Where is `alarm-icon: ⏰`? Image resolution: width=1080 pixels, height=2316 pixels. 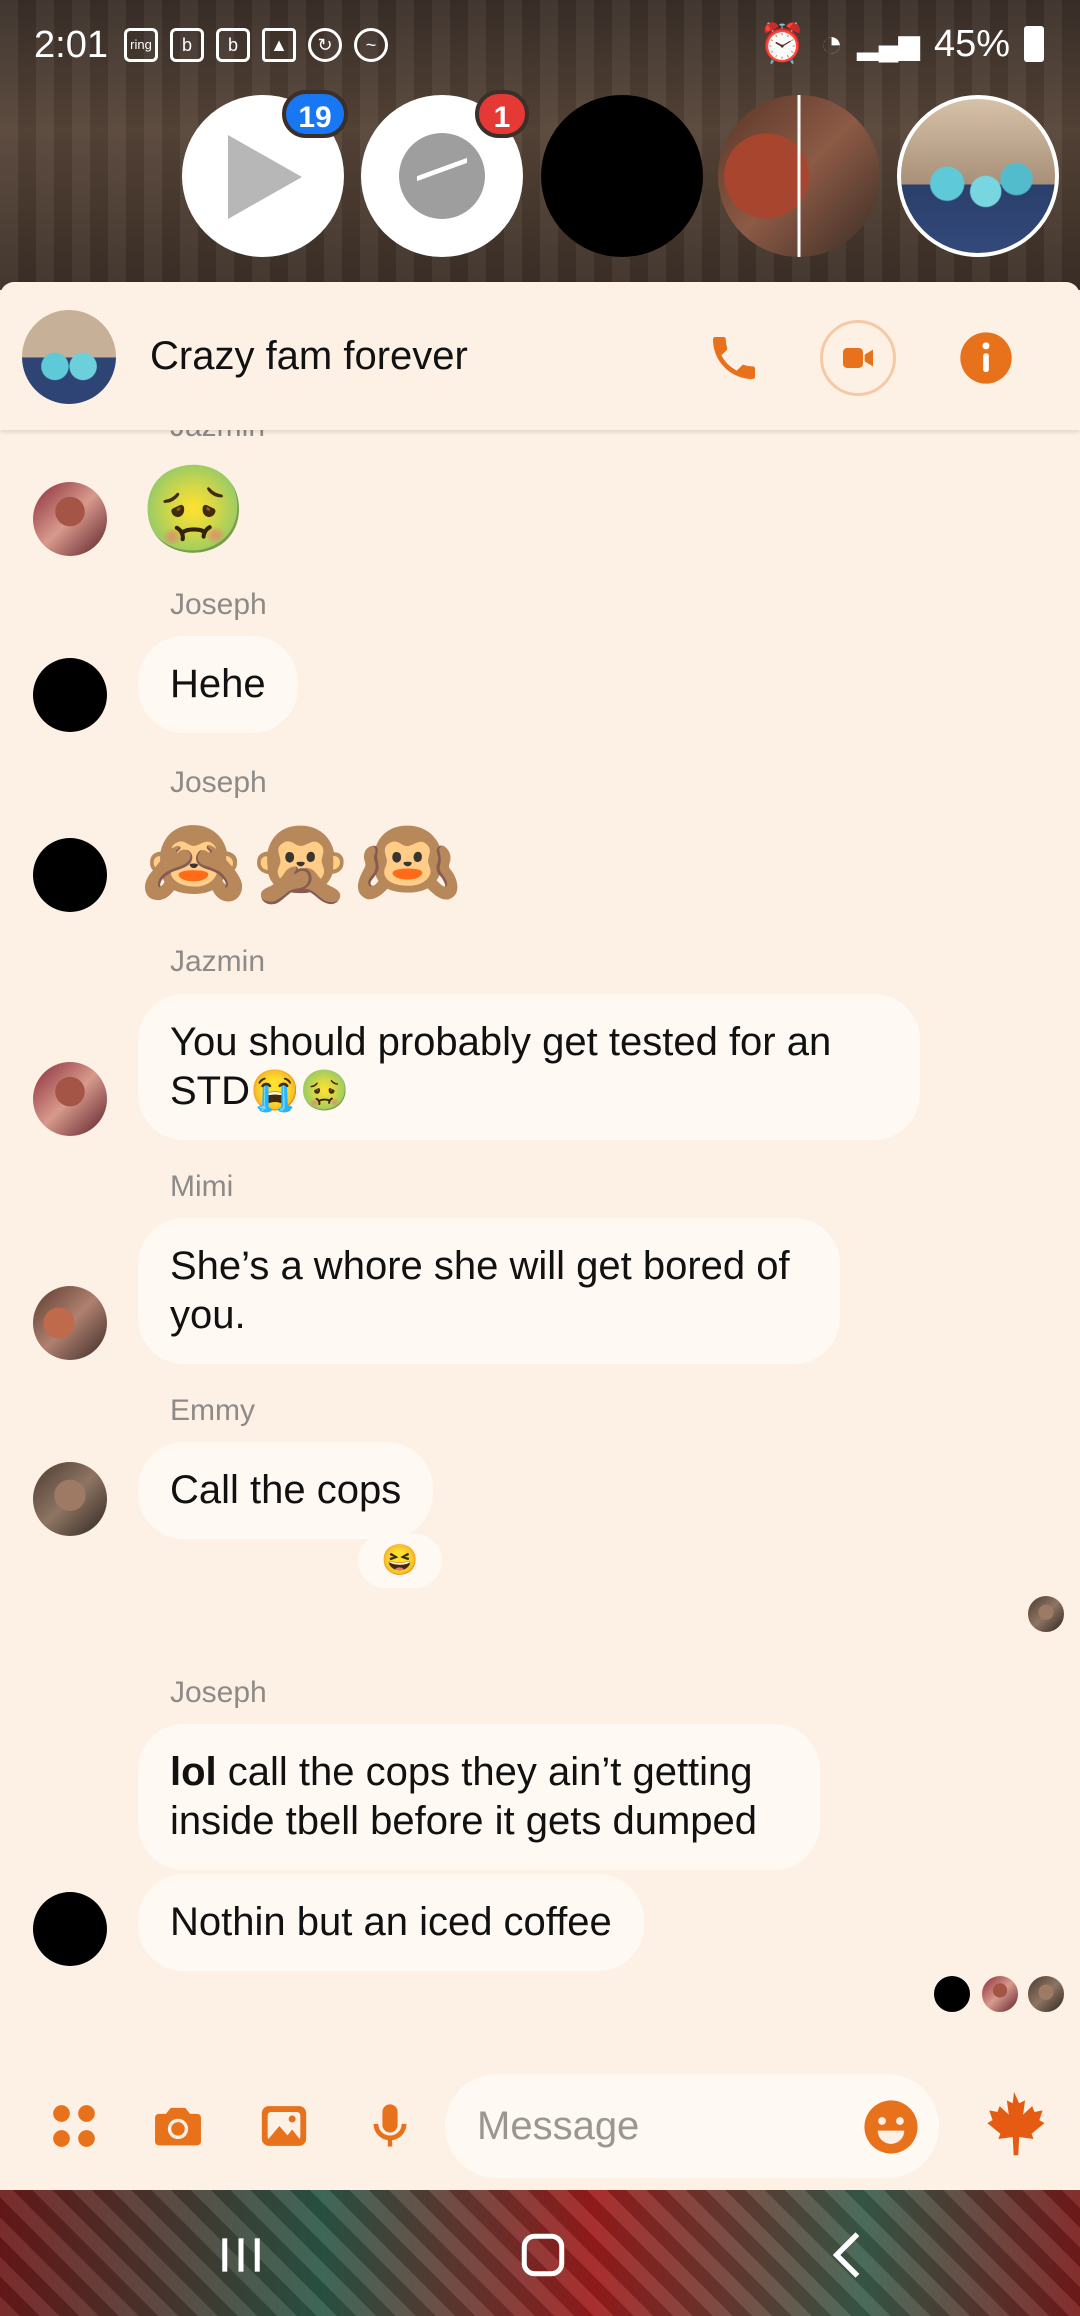
alarm-icon: ⏰ is located at coordinates (782, 44).